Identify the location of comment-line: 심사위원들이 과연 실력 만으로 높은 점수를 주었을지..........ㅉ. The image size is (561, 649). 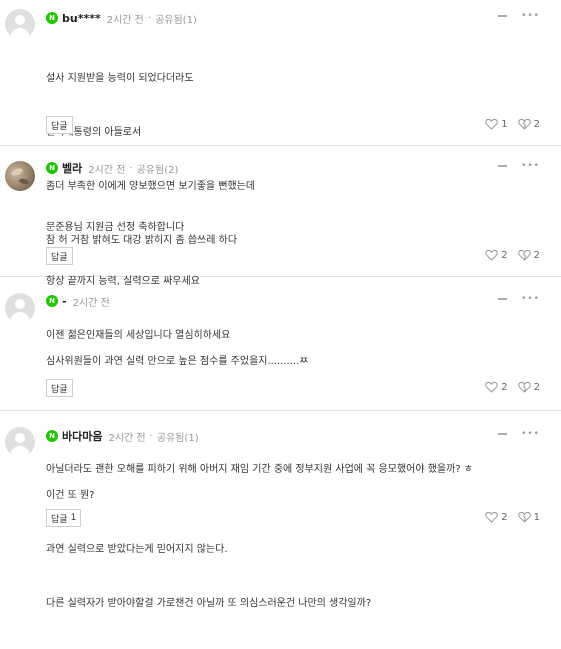
(177, 361).